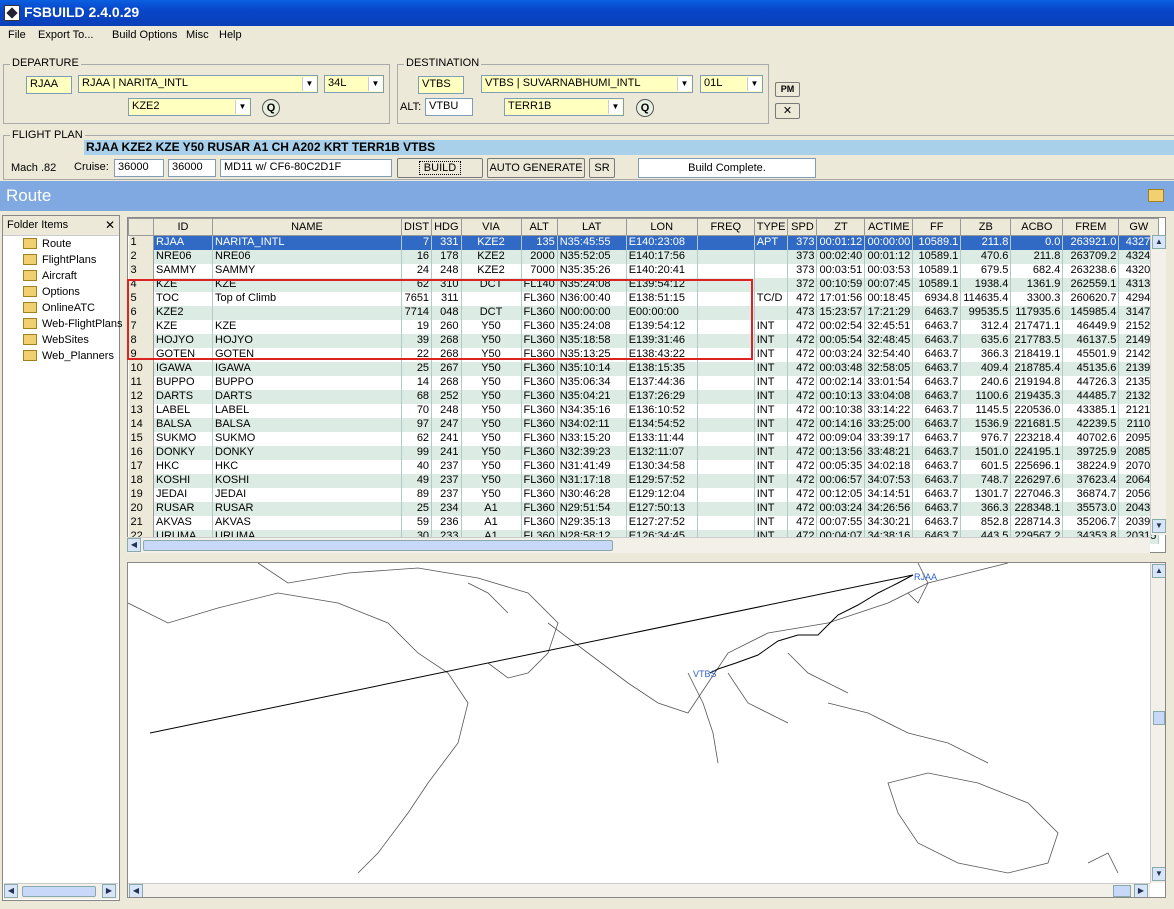 This screenshot has width=1174, height=909. I want to click on column-header: HDG, so click(446, 227).